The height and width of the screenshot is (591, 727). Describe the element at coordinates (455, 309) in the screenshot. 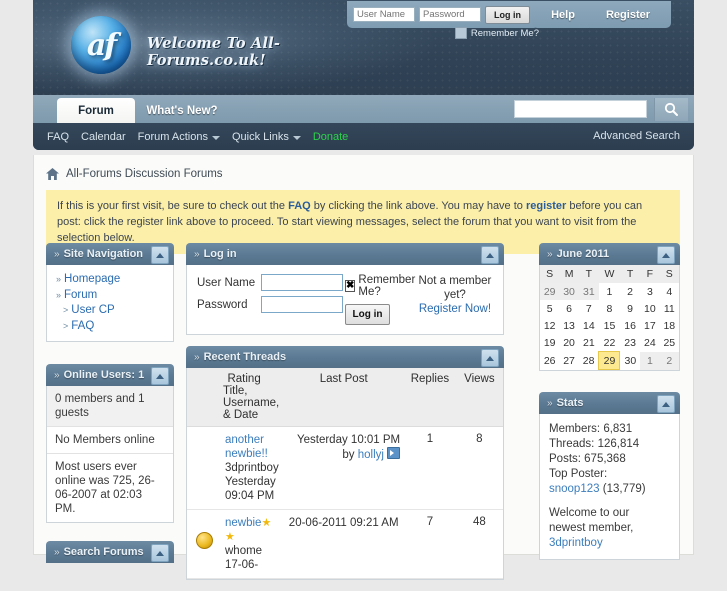

I see `register-now-link: Register Now!` at that location.